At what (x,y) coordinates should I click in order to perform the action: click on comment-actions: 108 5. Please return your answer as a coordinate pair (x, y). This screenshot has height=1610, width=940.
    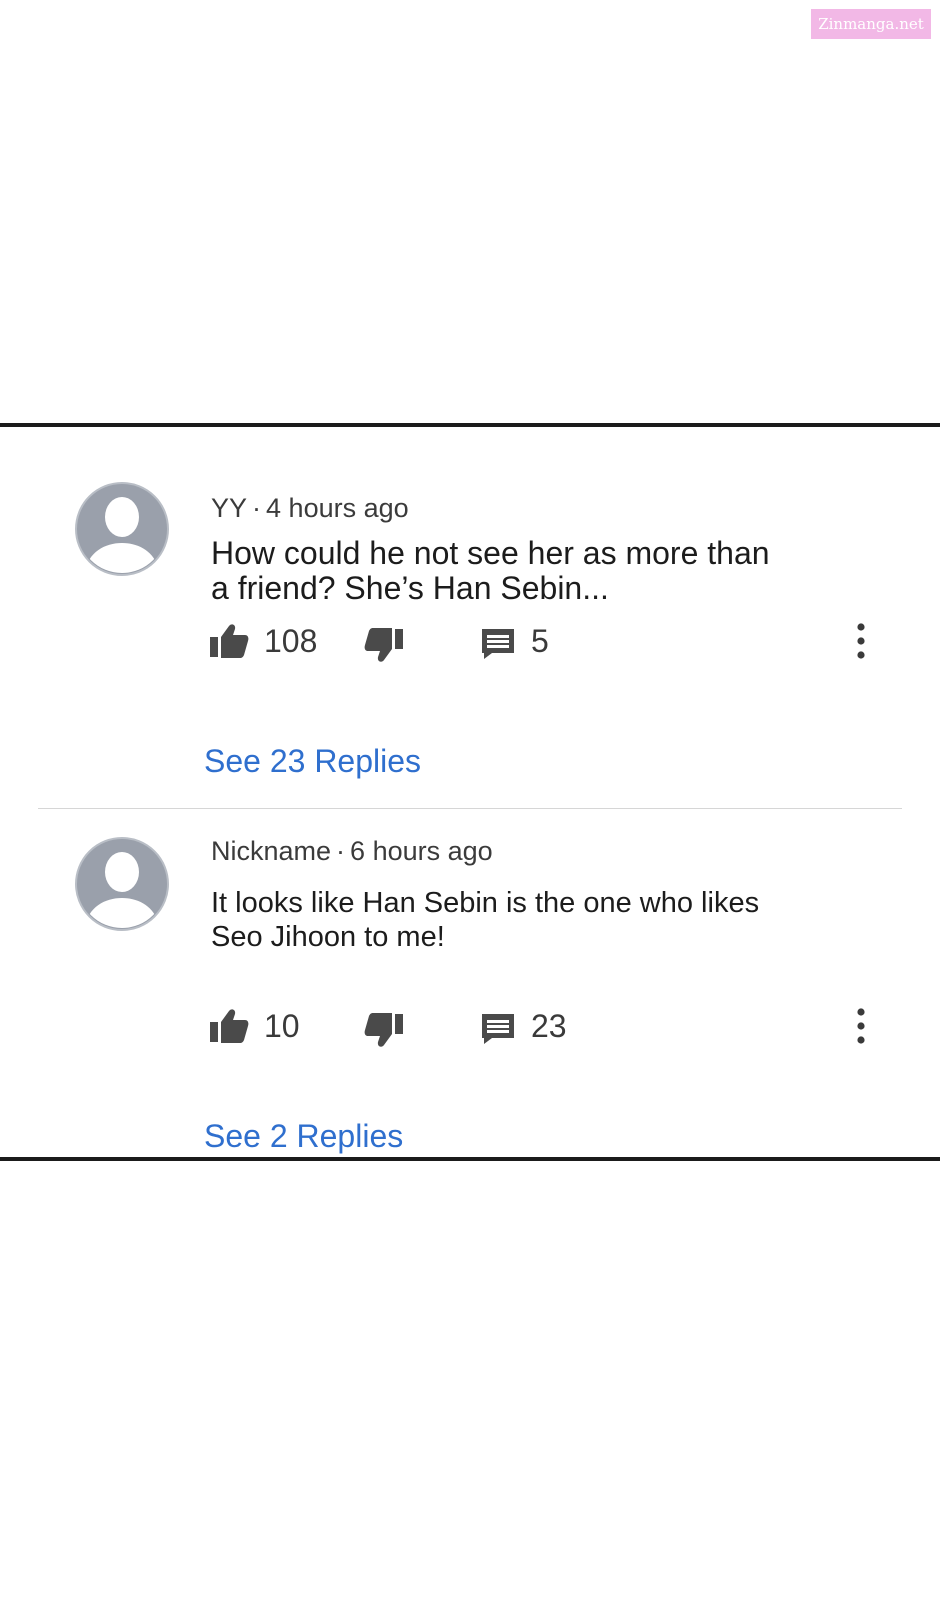
    Looking at the image, I should click on (549, 641).